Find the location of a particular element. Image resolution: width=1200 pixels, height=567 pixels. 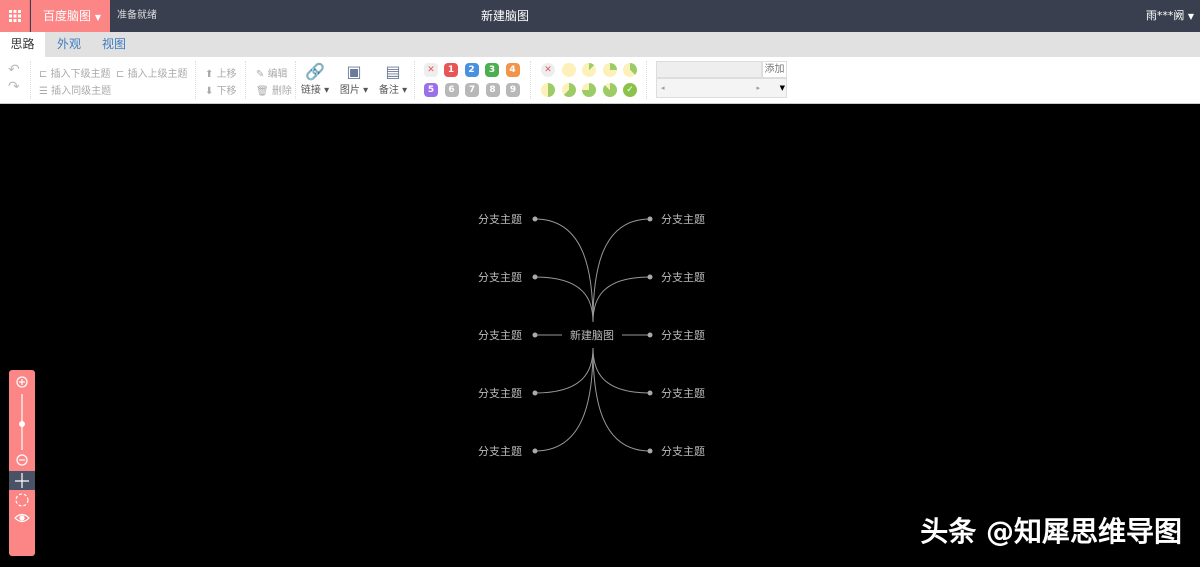

priority-4-icon: 4 is located at coordinates (512, 70).